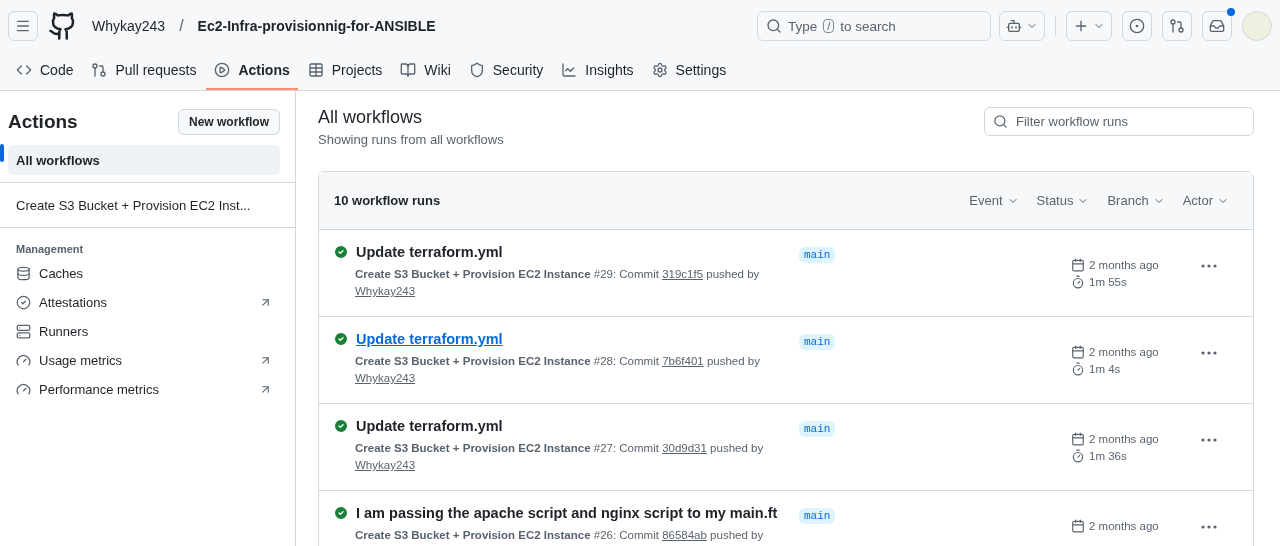 Image resolution: width=1280 pixels, height=546 pixels. I want to click on check-circle-icon, so click(23, 302).